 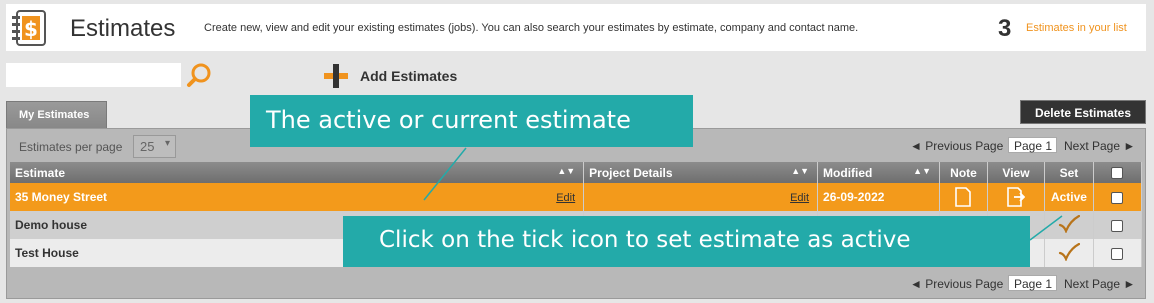 What do you see at coordinates (56, 114) in the screenshot?
I see `tab-my-estimates: My Estimates` at bounding box center [56, 114].